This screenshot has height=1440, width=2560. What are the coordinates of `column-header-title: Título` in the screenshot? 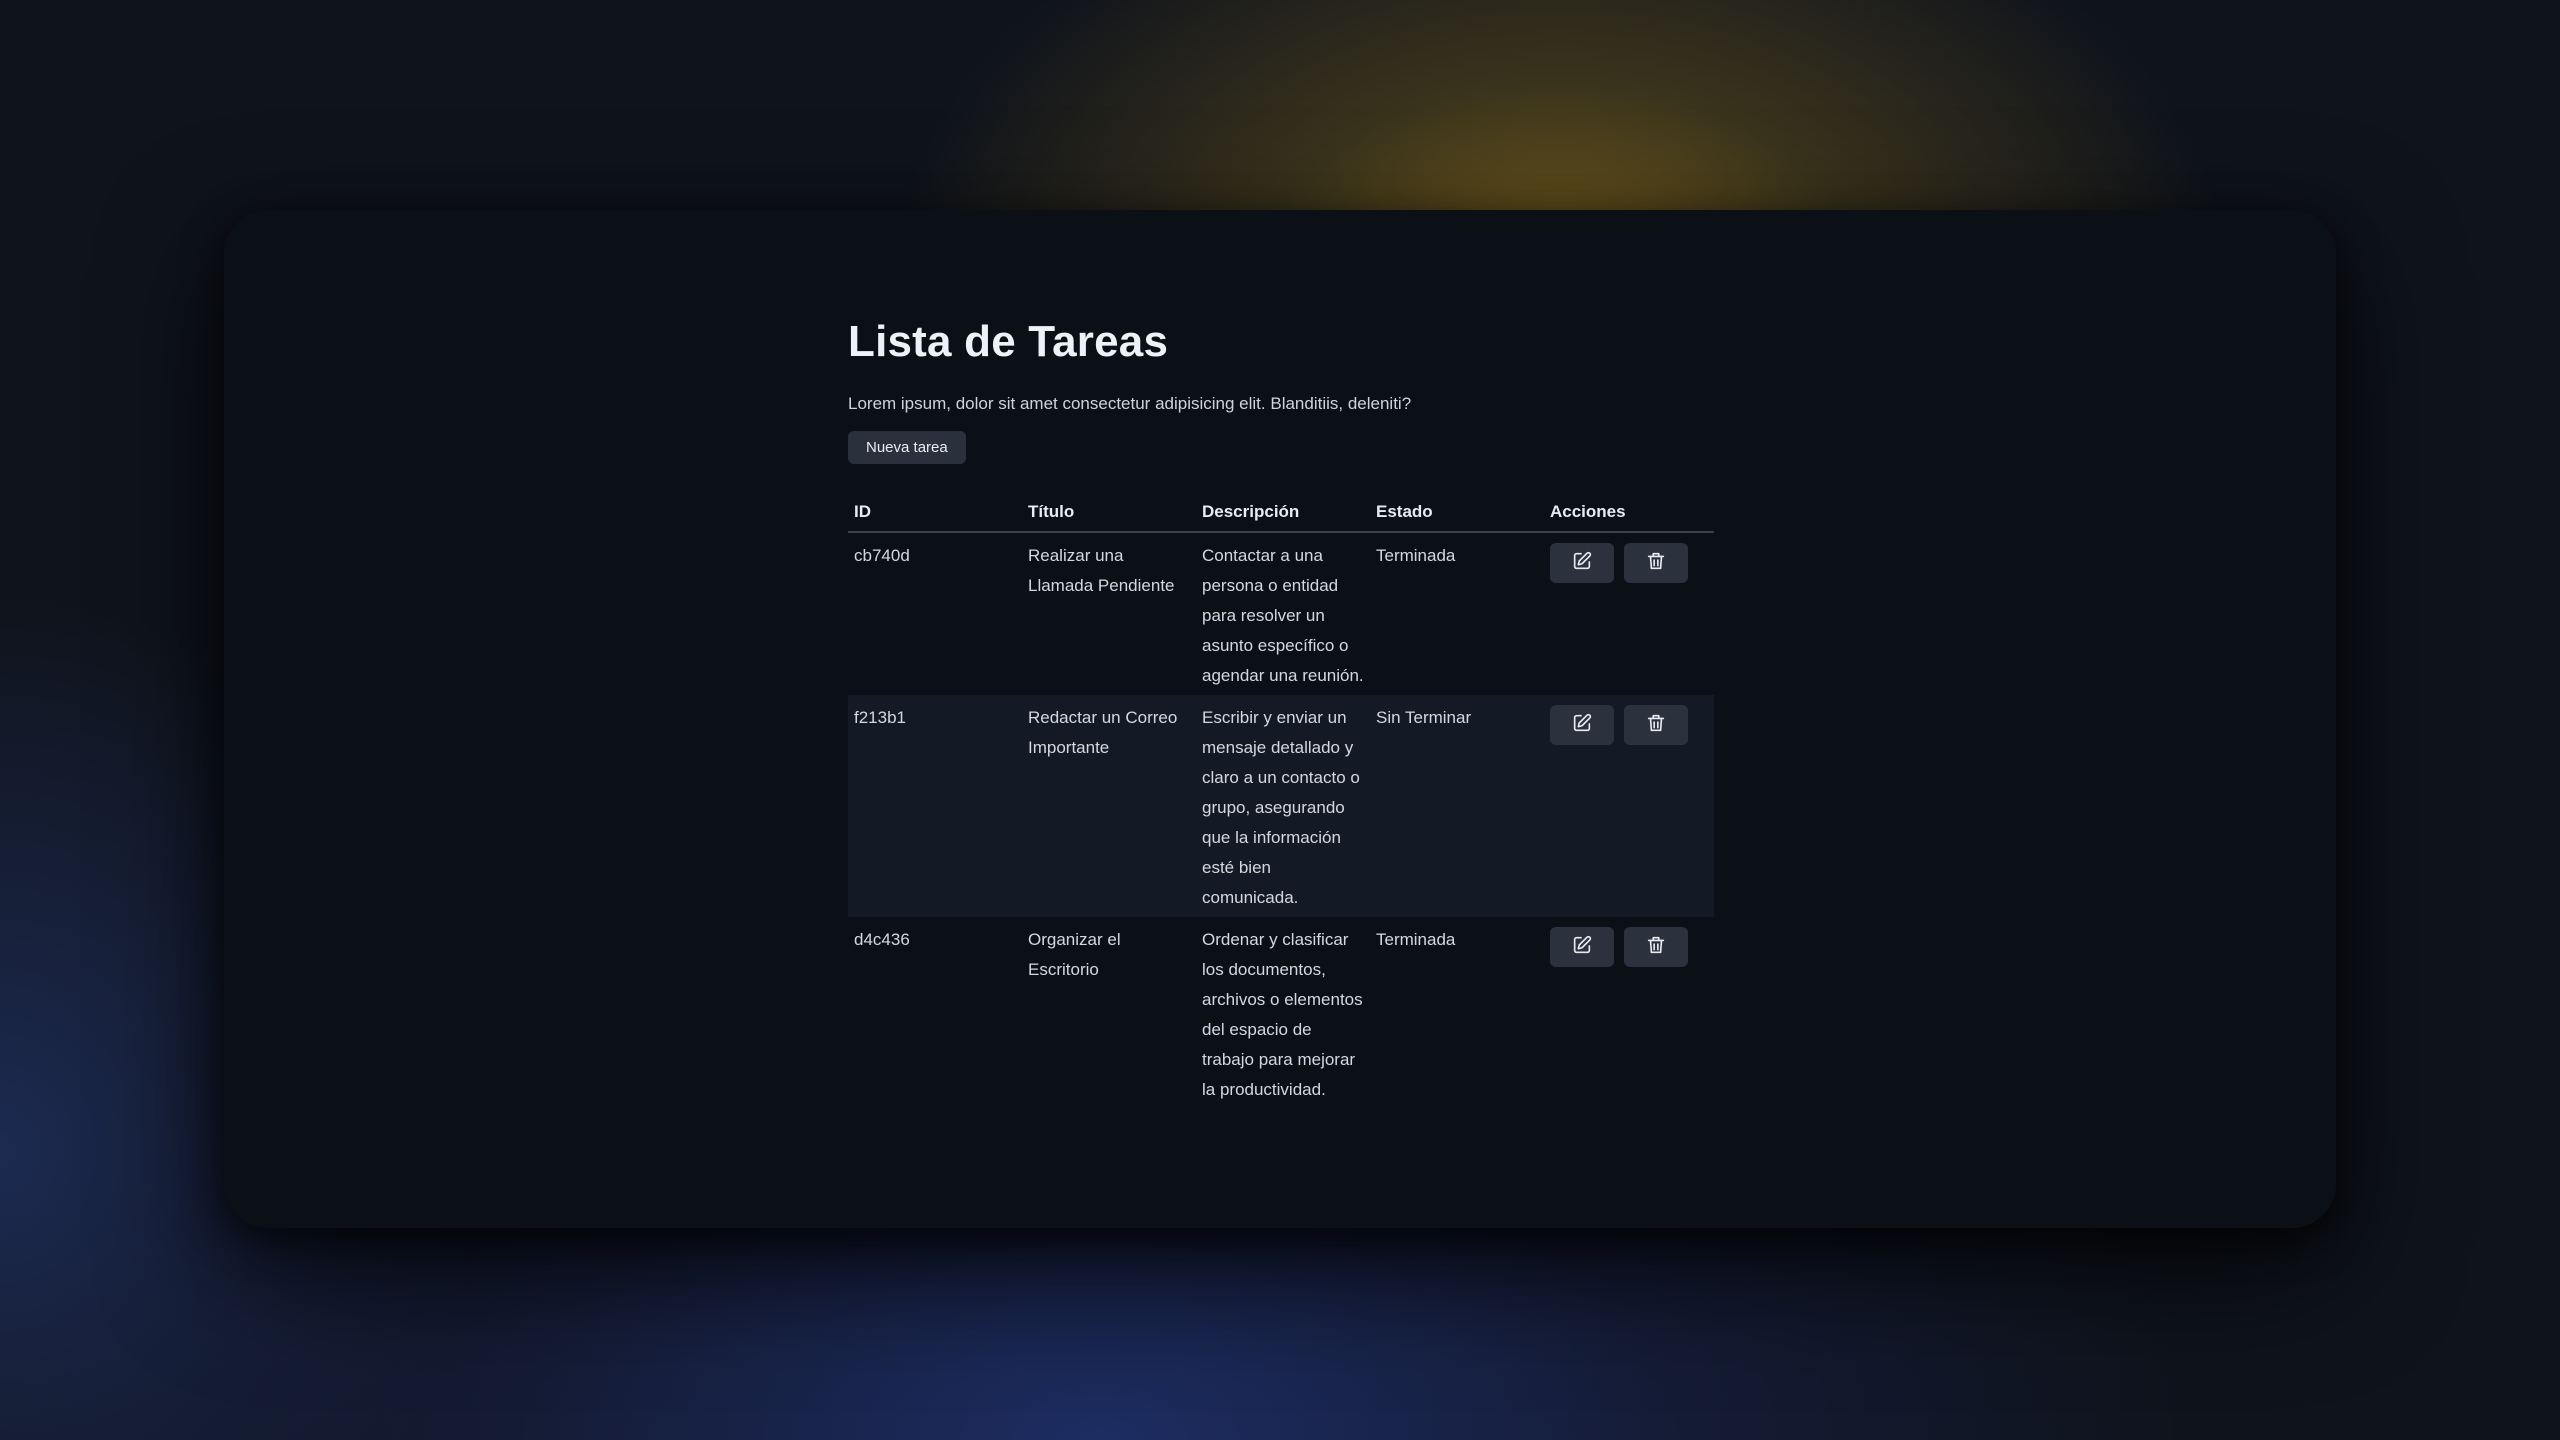 It's located at (1109, 514).